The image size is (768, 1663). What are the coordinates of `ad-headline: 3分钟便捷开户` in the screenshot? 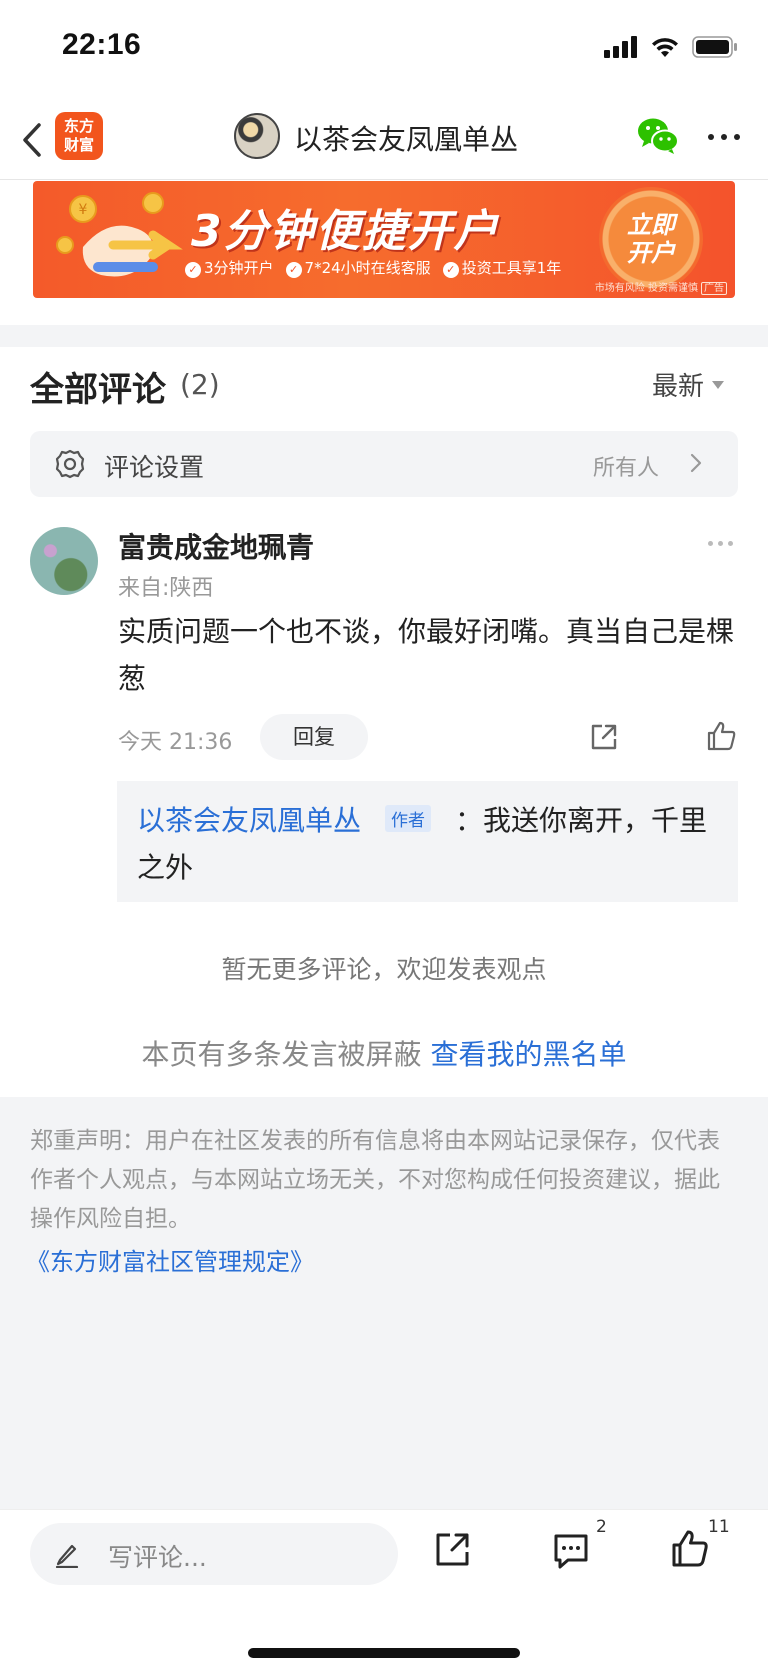 It's located at (345, 231).